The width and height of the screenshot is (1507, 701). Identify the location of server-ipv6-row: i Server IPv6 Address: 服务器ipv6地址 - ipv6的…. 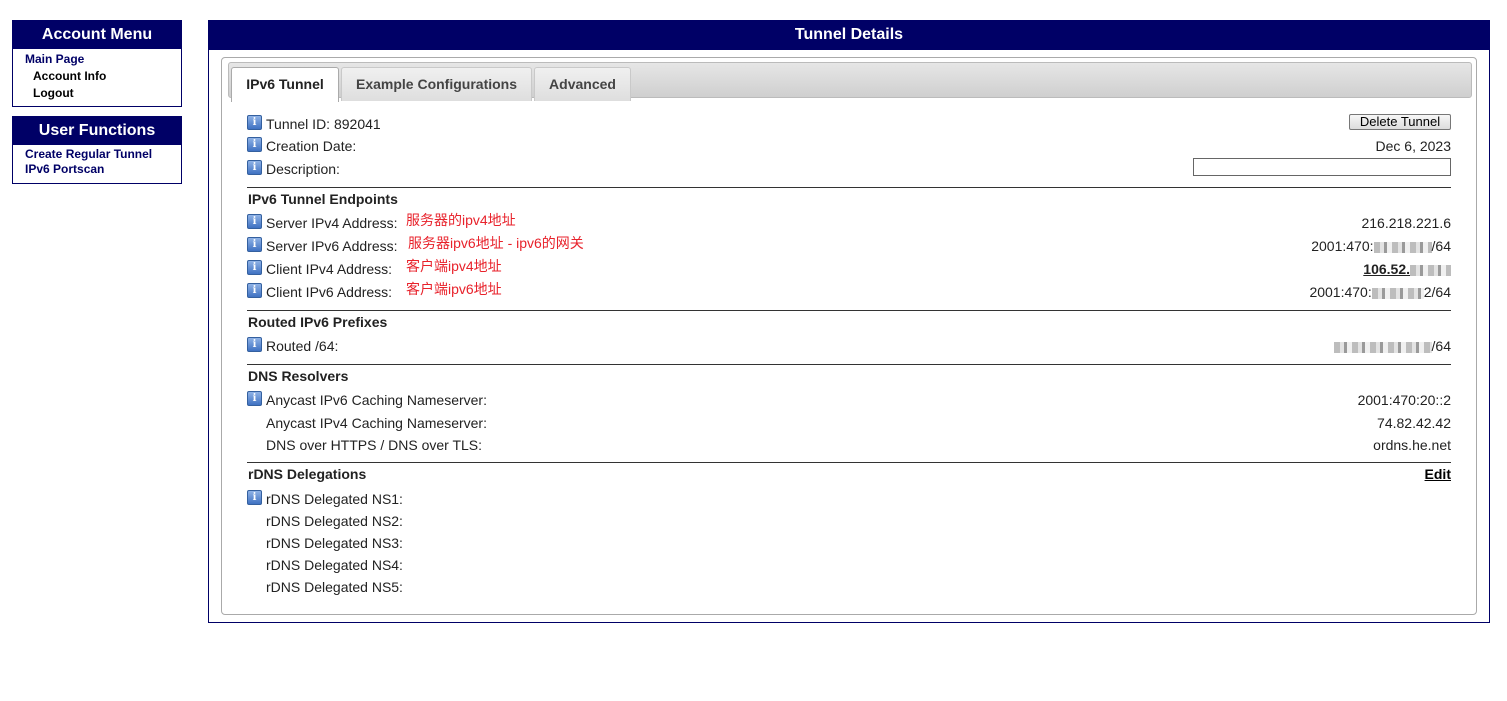
(849, 245).